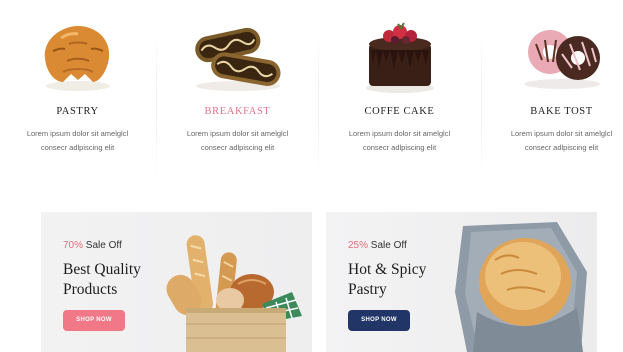 This screenshot has width=623, height=352. I want to click on category-title: BREAKFAST, so click(237, 111).